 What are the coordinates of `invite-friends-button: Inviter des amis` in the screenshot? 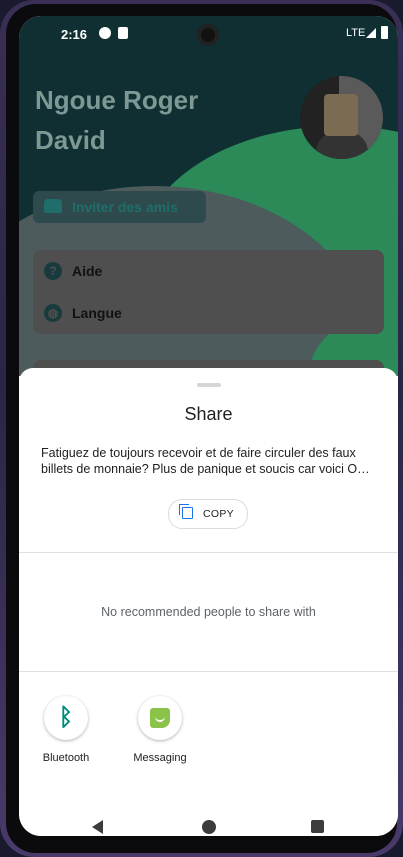 It's located at (119, 207).